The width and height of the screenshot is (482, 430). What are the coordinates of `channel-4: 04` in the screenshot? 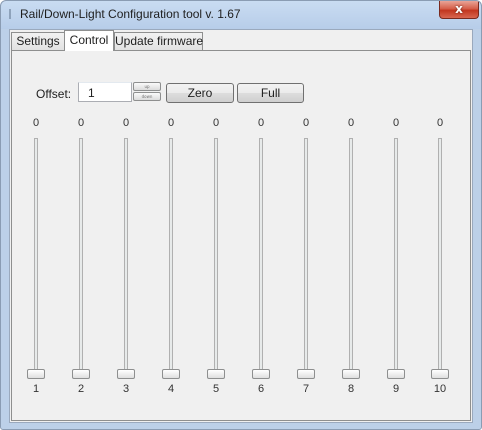 It's located at (171, 260).